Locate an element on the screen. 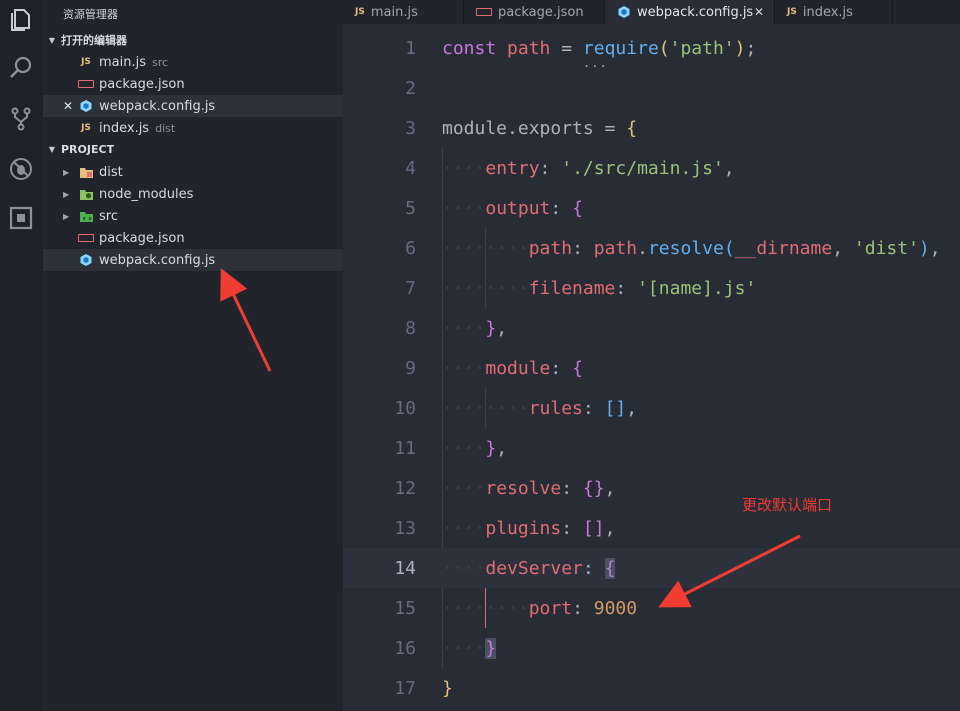 The image size is (960, 711). open-editors-header: ▼ 打开的编辑器 is located at coordinates (193, 40).